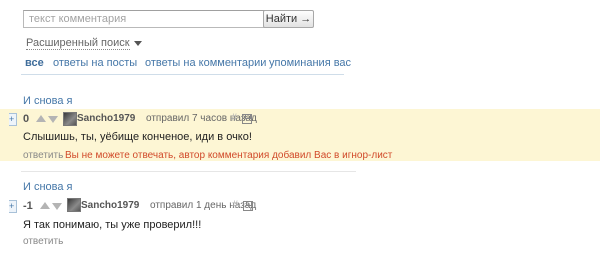 The height and width of the screenshot is (255, 600). What do you see at coordinates (26, 119) in the screenshot?
I see `comment-rating: 0` at bounding box center [26, 119].